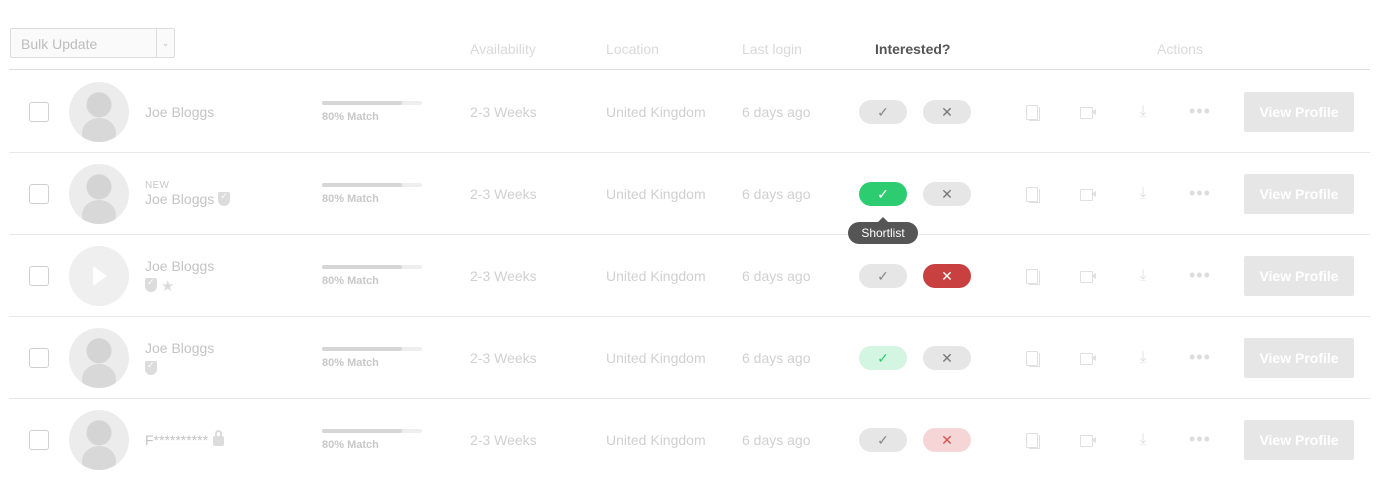 The image size is (1380, 479). Describe the element at coordinates (772, 49) in the screenshot. I see `column-header-last-login: Last login` at that location.